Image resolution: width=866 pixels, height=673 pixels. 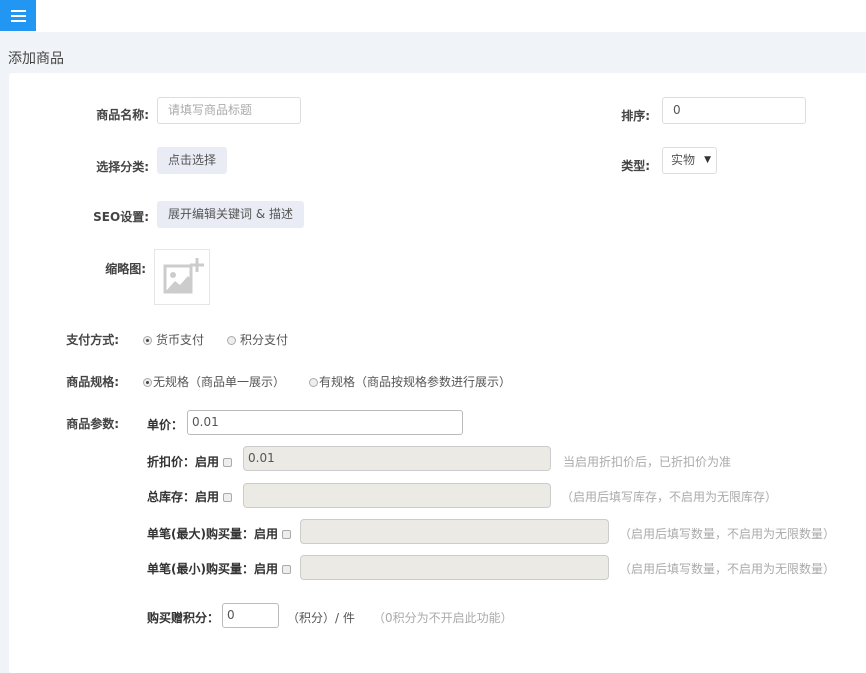 What do you see at coordinates (433, 16) in the screenshot?
I see `top-bar` at bounding box center [433, 16].